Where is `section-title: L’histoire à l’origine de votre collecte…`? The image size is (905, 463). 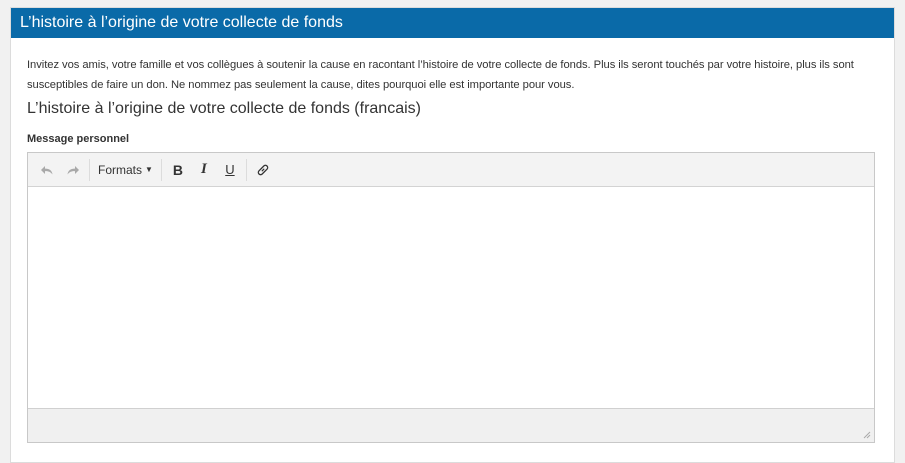 section-title: L’histoire à l’origine de votre collecte… is located at coordinates (224, 108).